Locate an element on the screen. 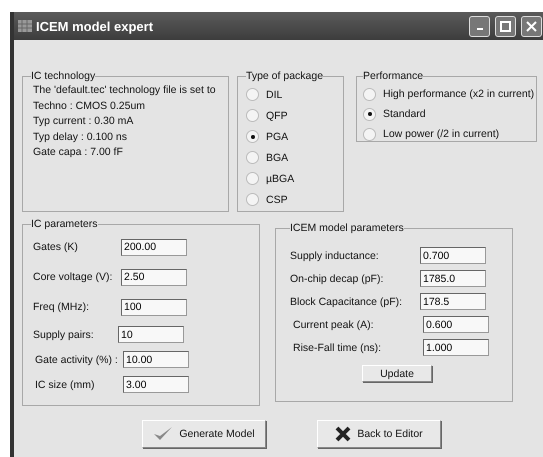  field-label: Supply inductance: is located at coordinates (335, 256).